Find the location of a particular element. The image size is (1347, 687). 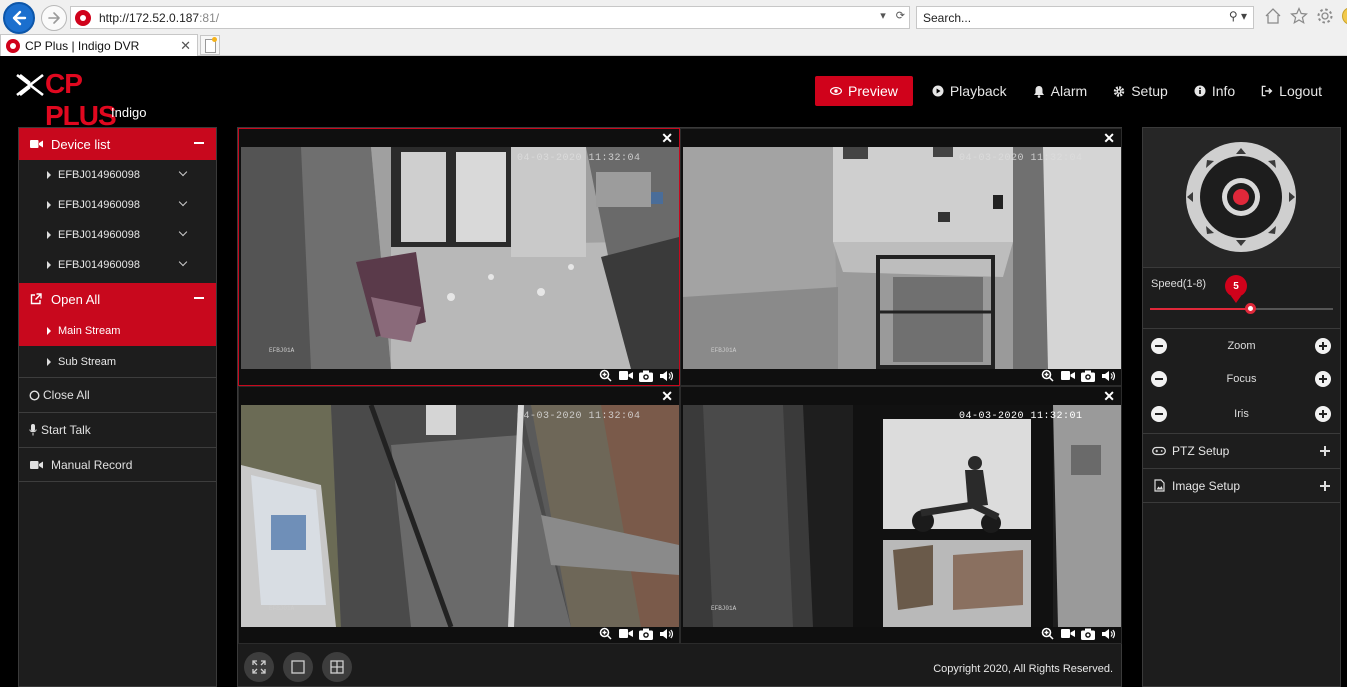

layout-controls is located at coordinates (298, 667).